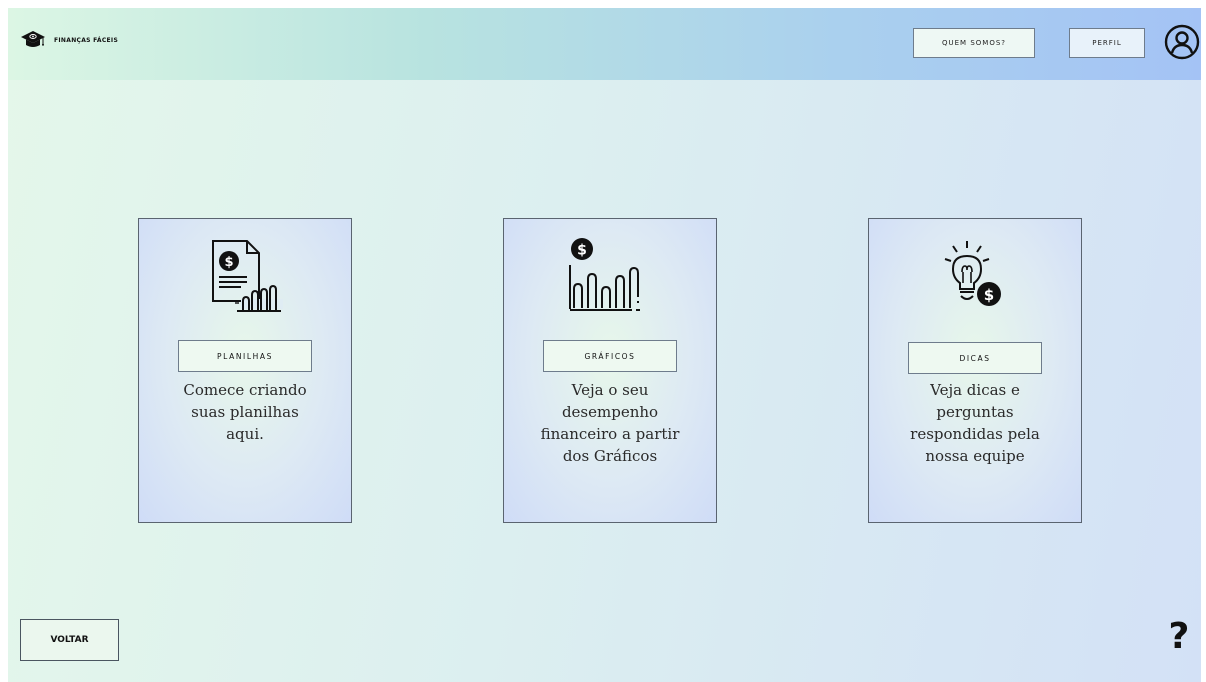  What do you see at coordinates (610, 456) in the screenshot?
I see `description-line: dos Gráficos` at bounding box center [610, 456].